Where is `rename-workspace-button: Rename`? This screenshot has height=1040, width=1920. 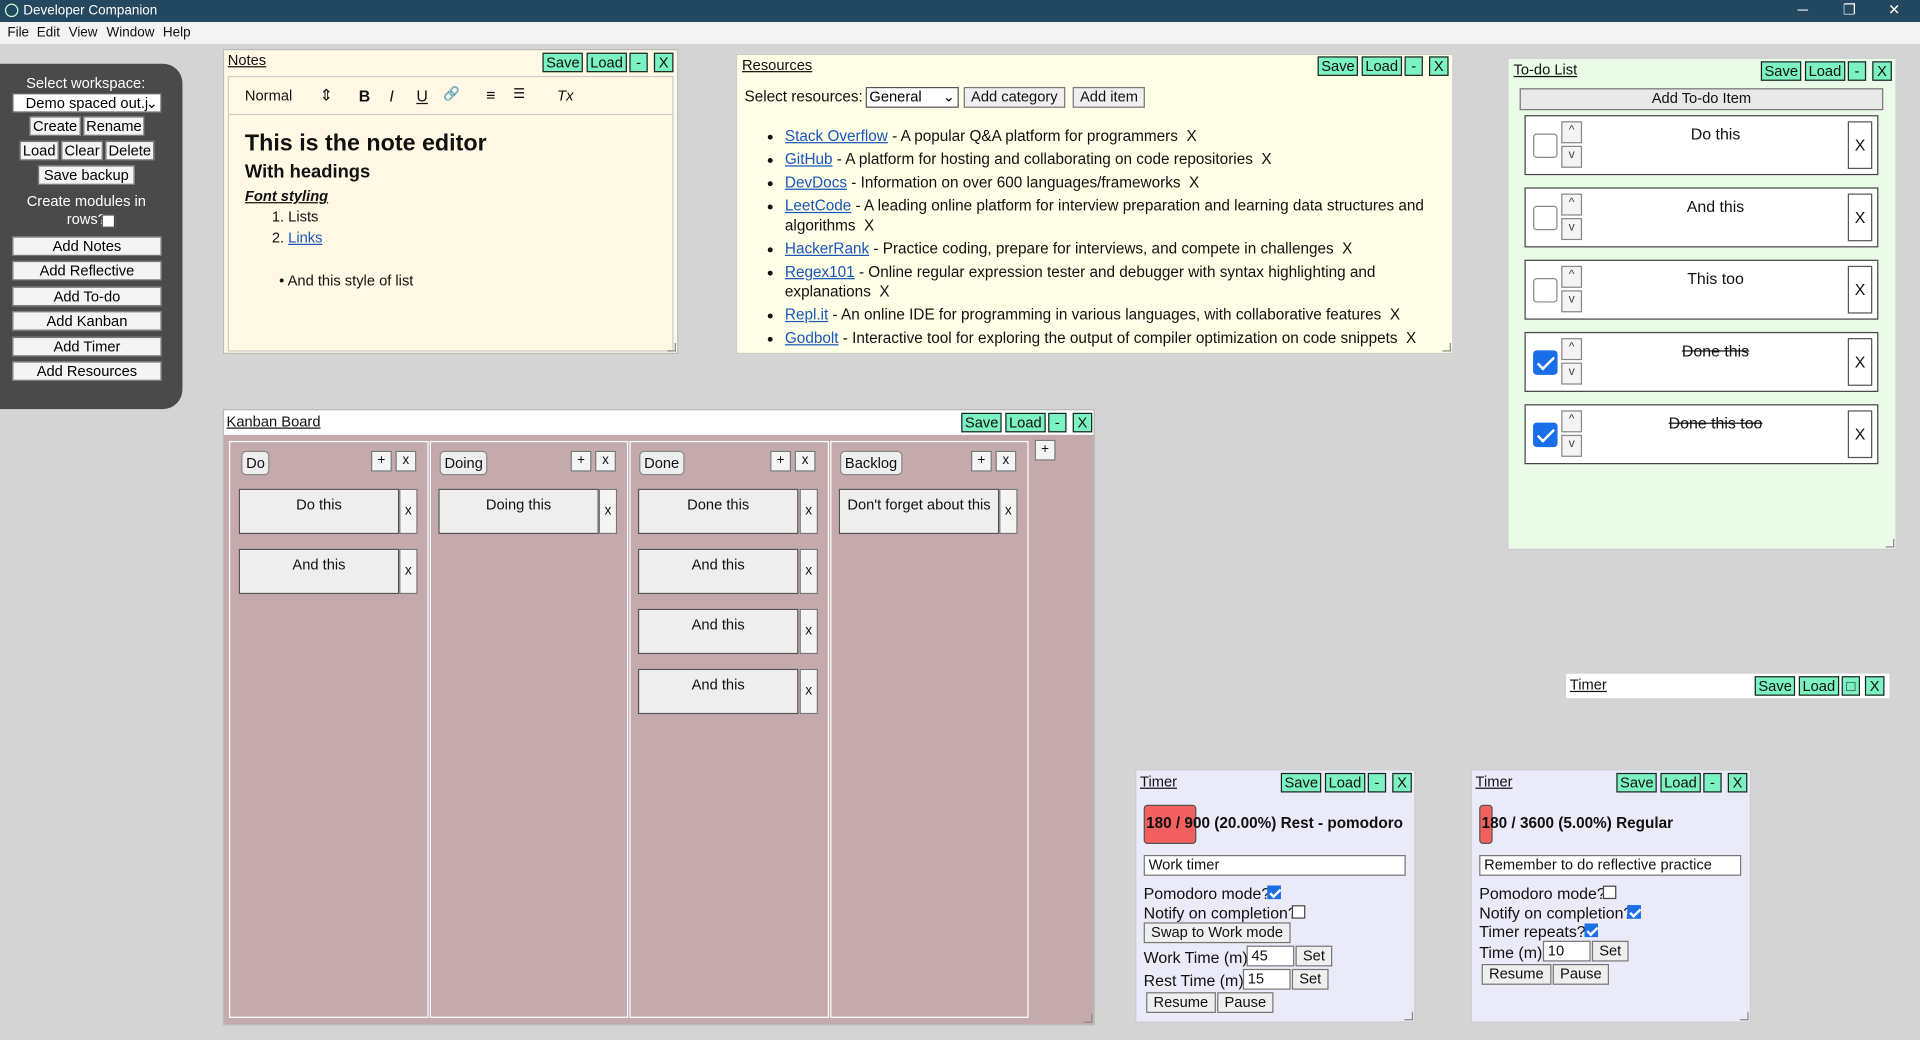 rename-workspace-button: Rename is located at coordinates (114, 126).